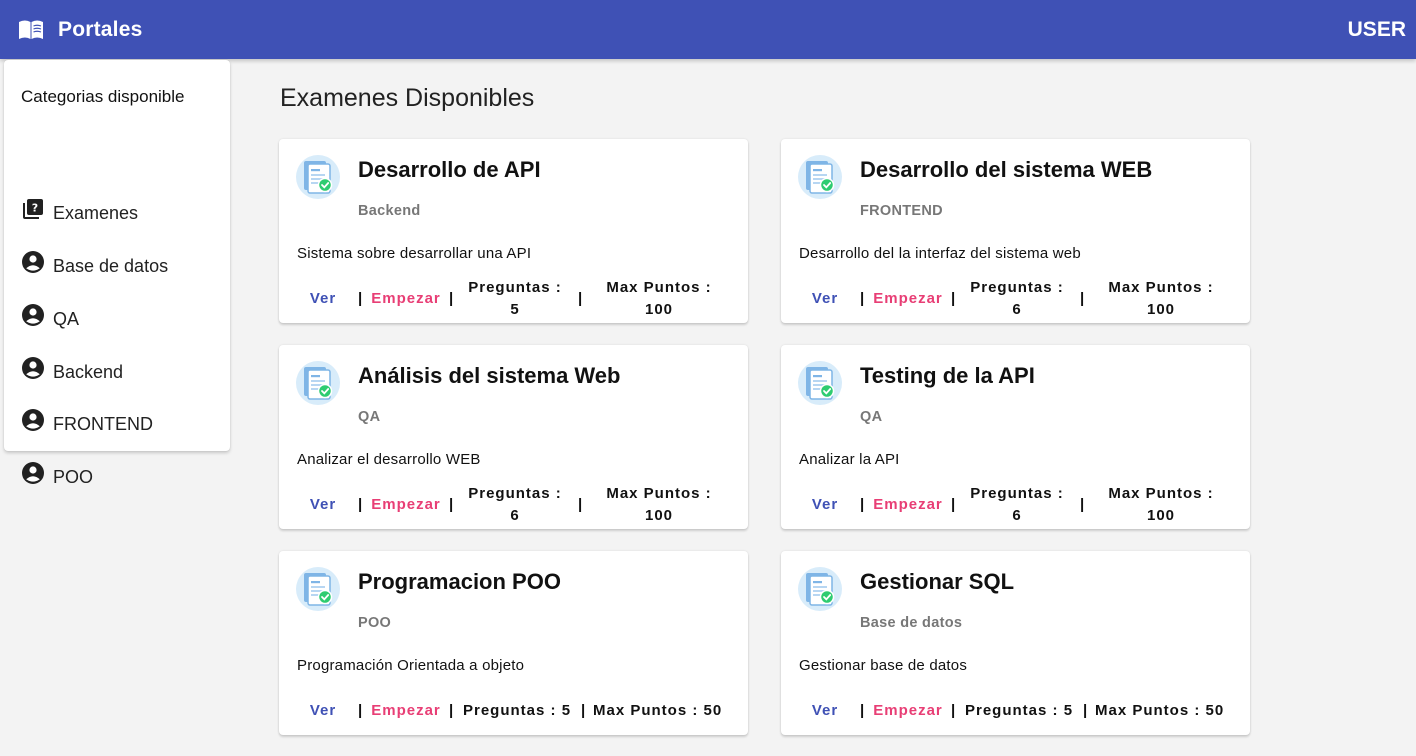  Describe the element at coordinates (111, 265) in the screenshot. I see `sidebar-item-label: Base de datos` at that location.